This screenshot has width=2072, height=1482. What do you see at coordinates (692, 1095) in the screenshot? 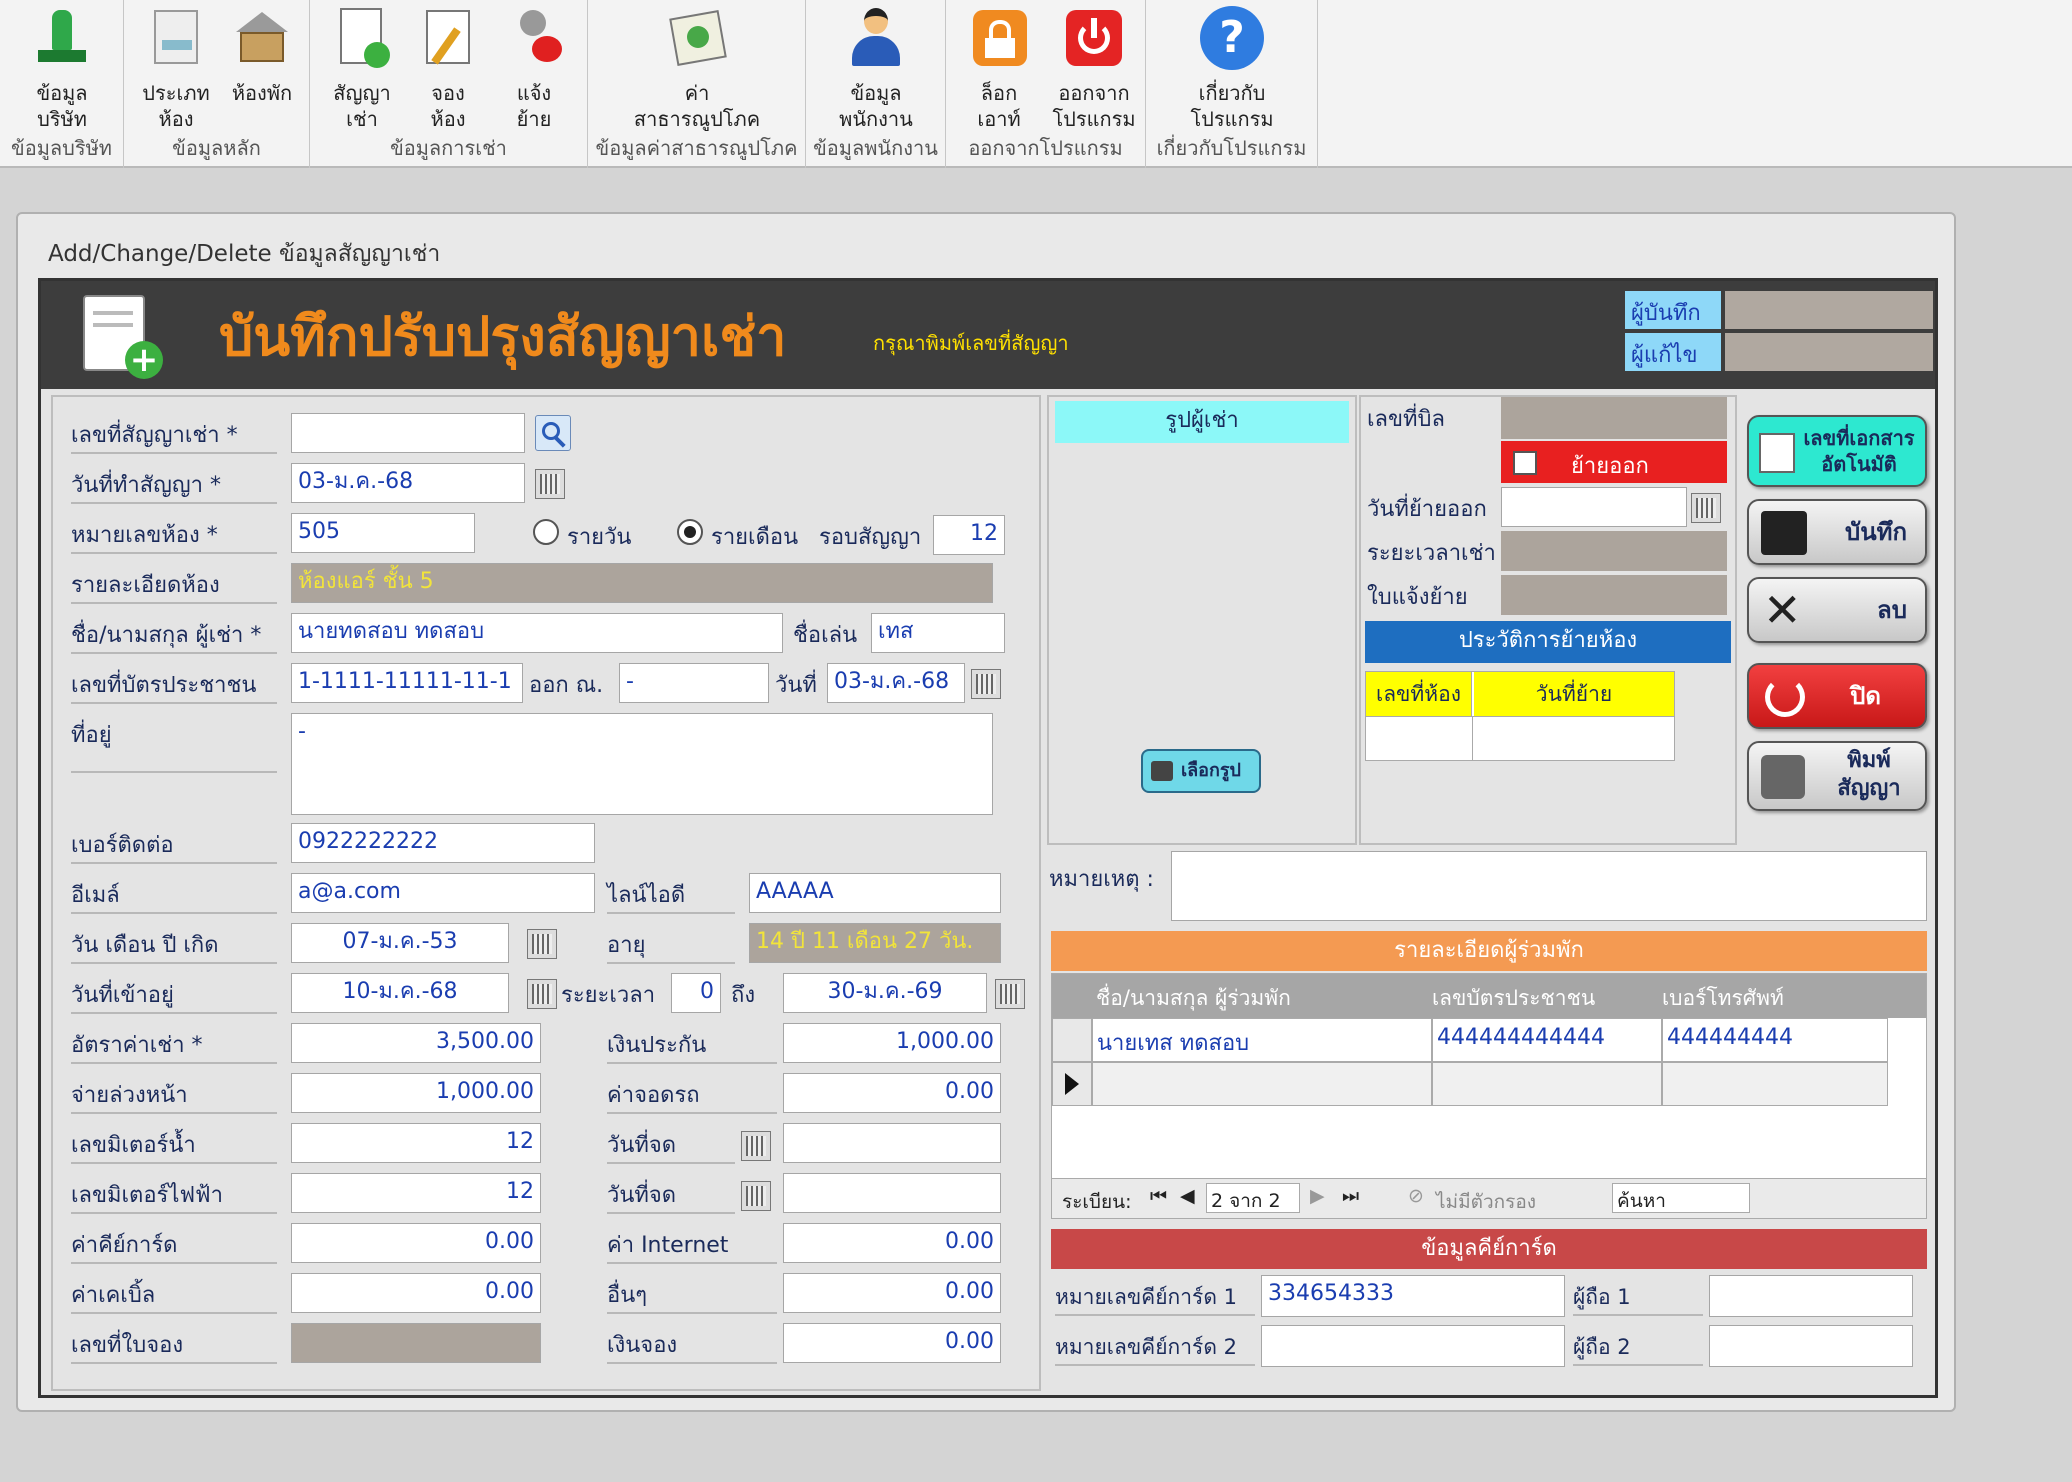
I see `parking-label: ค่าจอดรถ` at bounding box center [692, 1095].